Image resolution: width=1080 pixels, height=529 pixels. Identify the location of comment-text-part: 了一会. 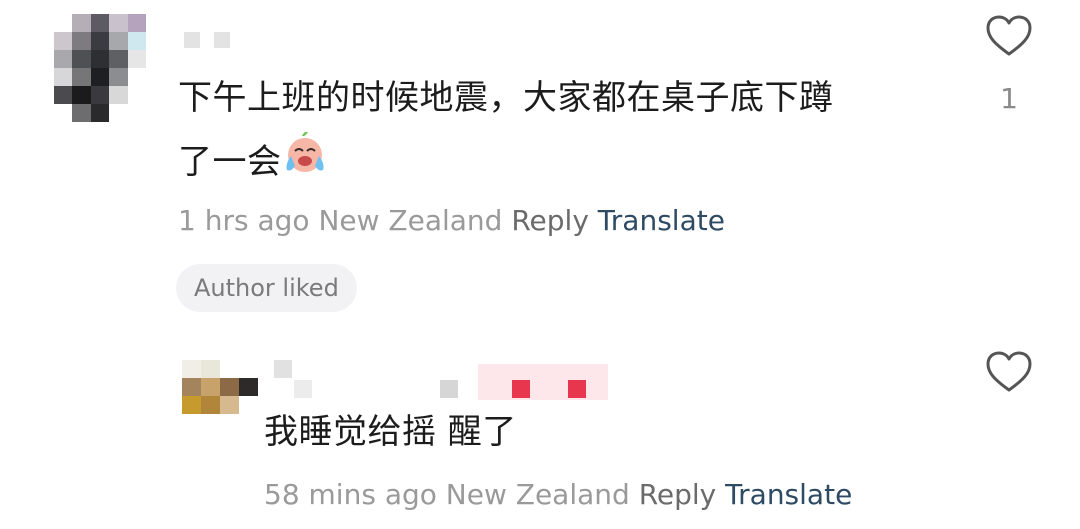
(230, 162).